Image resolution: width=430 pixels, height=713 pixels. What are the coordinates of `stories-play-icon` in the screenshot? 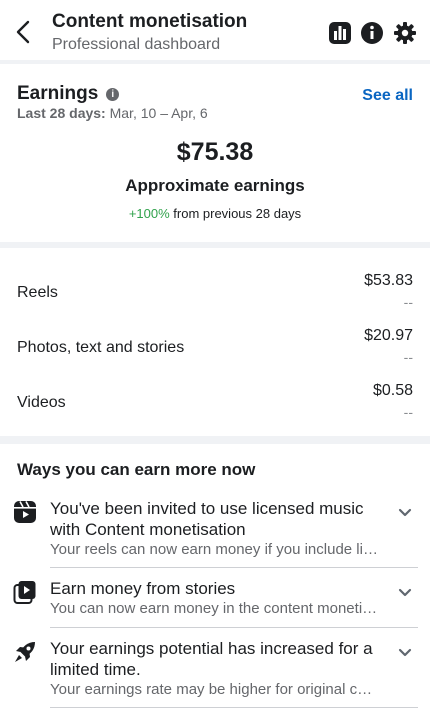 It's located at (24, 592).